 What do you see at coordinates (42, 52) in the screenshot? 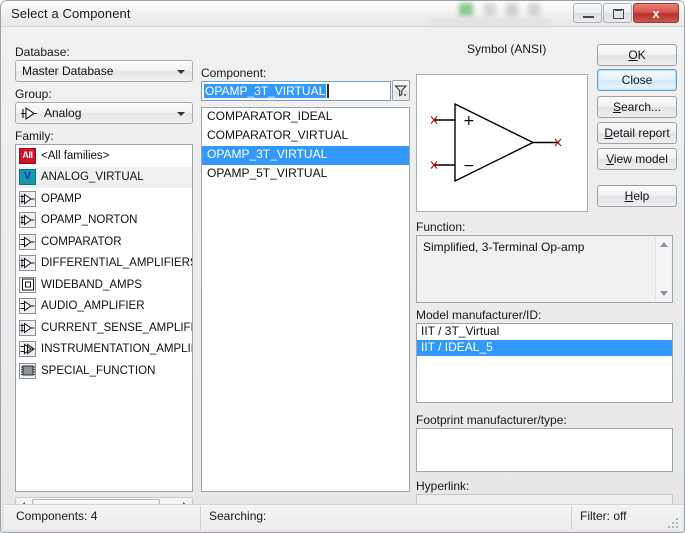
I see `database-label: Database:` at bounding box center [42, 52].